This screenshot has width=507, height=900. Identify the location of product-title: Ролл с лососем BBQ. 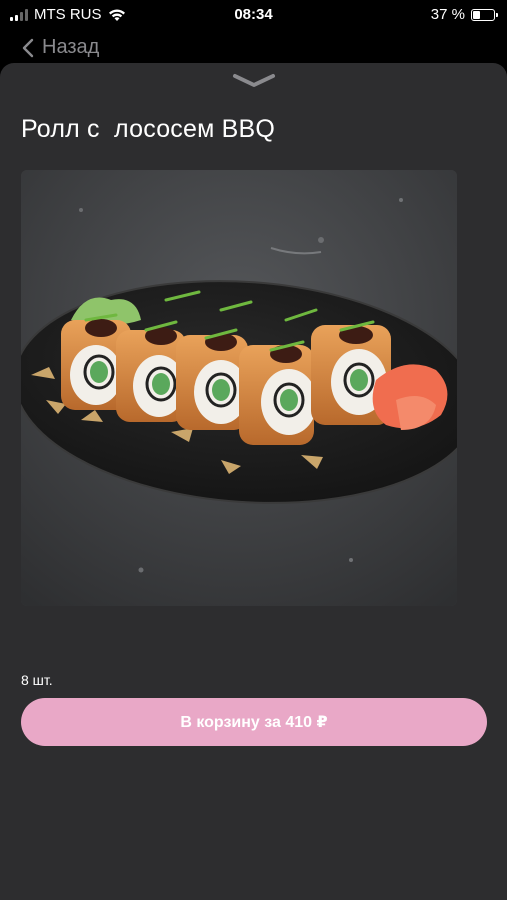
(148, 129).